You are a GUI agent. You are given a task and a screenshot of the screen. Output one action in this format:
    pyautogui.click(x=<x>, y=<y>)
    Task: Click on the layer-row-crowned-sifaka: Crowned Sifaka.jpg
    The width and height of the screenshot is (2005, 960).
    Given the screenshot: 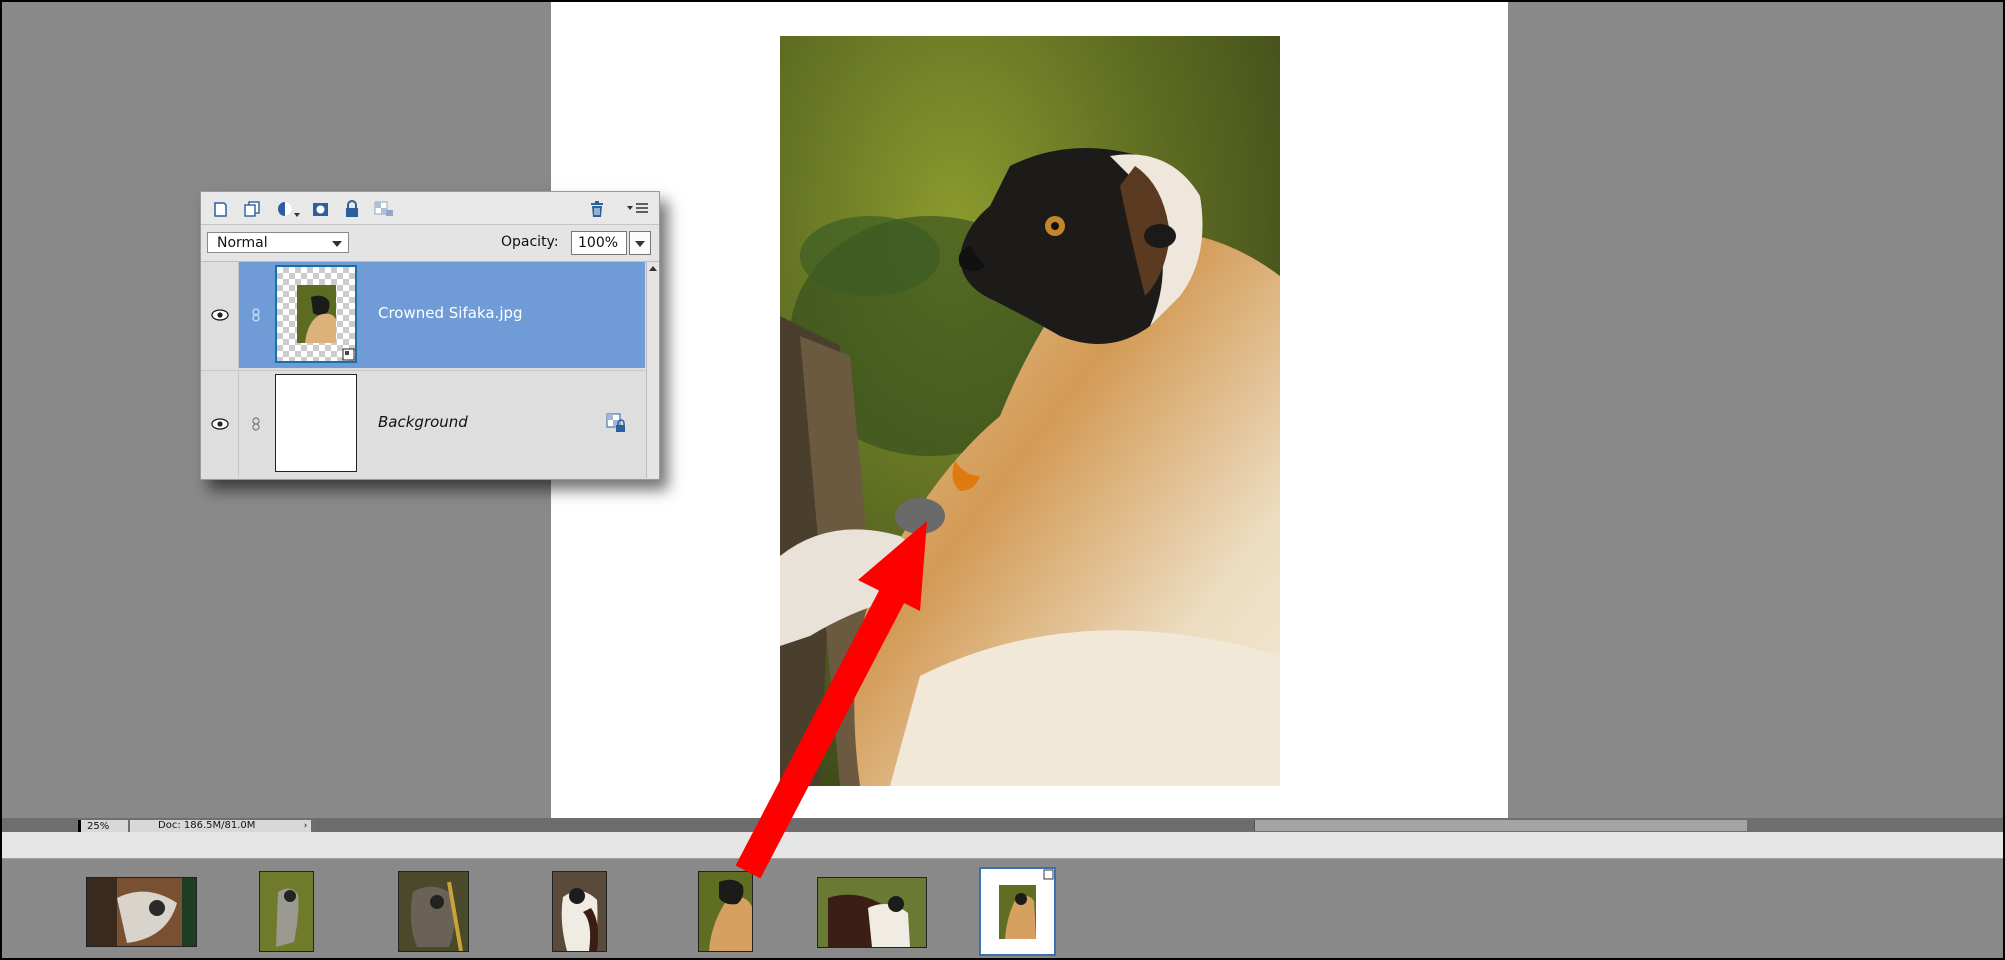 What is the action you would take?
    pyautogui.click(x=423, y=315)
    